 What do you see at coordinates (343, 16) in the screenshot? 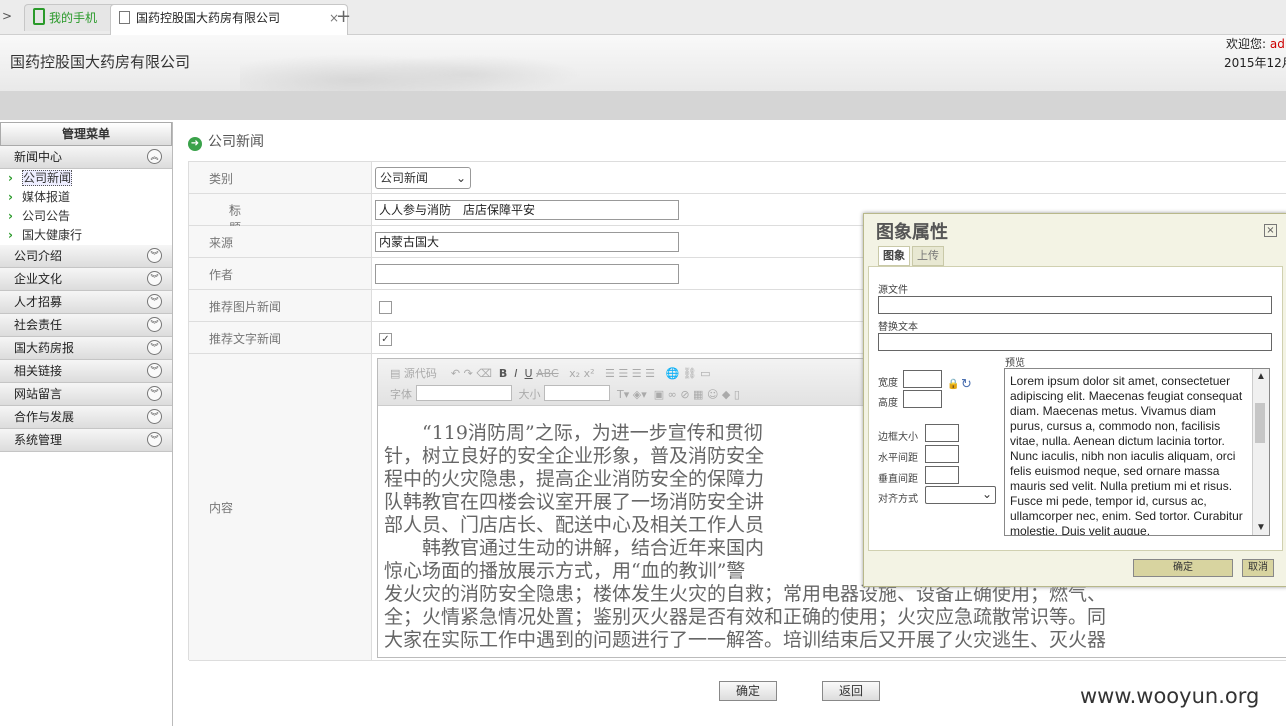
I see `new-tab-icon: +` at bounding box center [343, 16].